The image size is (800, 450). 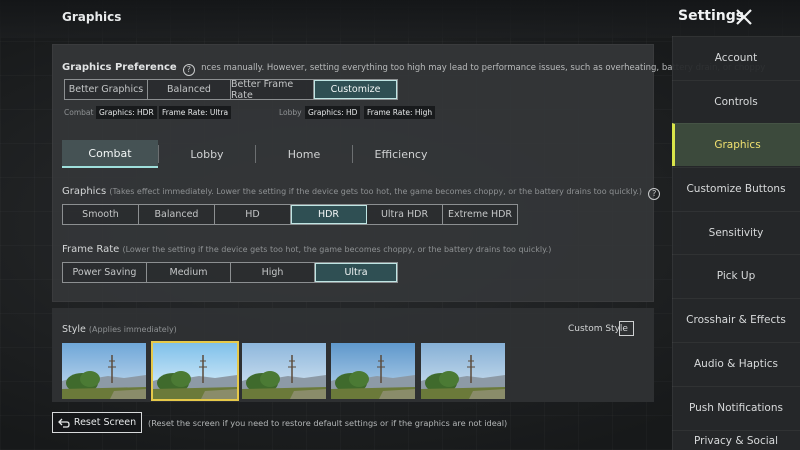 I want to click on graphics-option-hdr: HDR, so click(x=329, y=214).